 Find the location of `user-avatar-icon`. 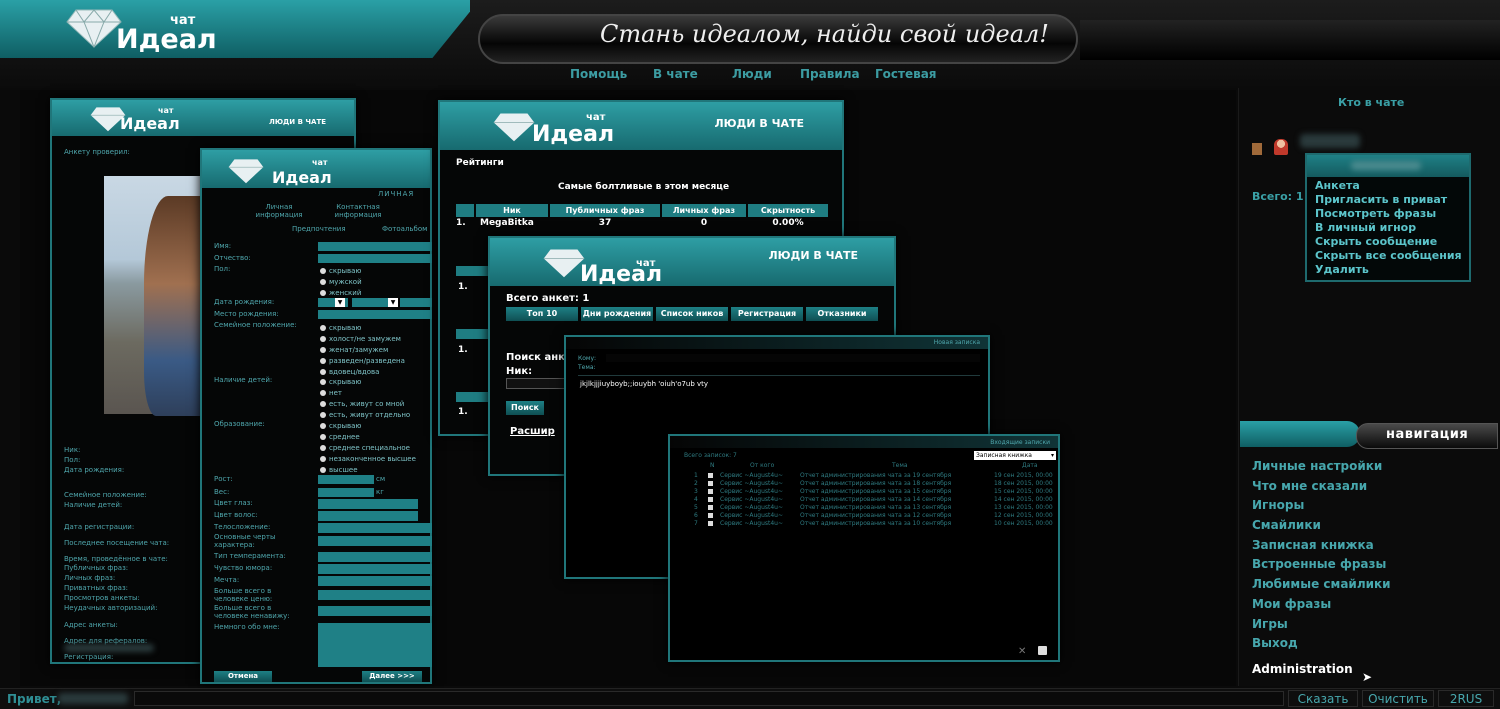

user-avatar-icon is located at coordinates (1281, 147).